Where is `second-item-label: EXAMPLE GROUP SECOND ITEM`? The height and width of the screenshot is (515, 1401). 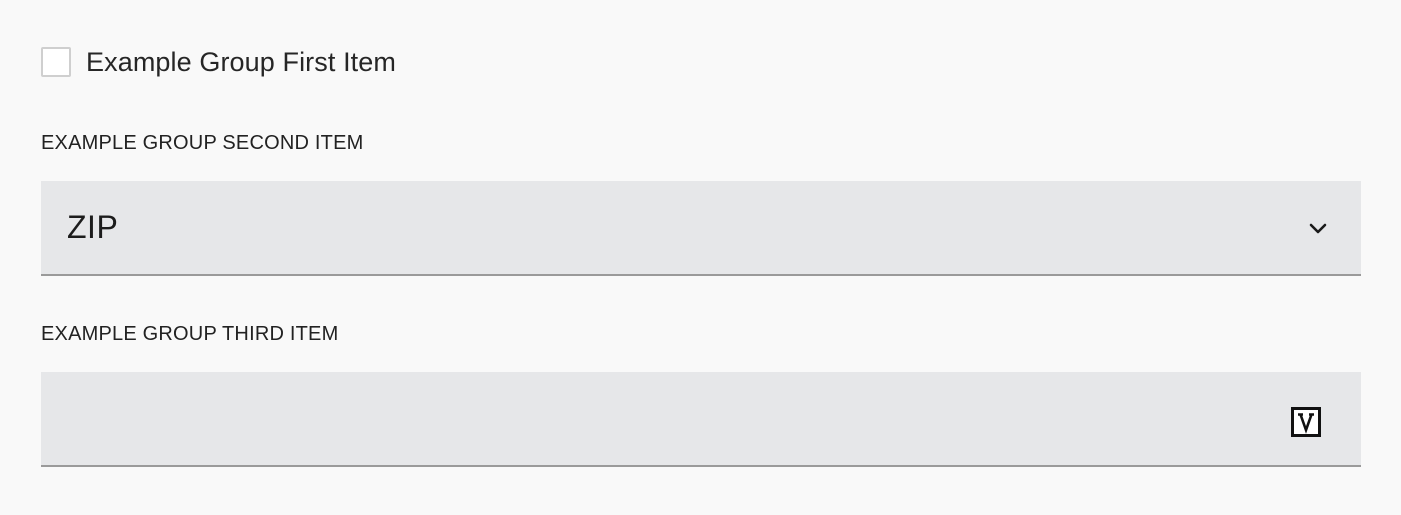 second-item-label: EXAMPLE GROUP SECOND ITEM is located at coordinates (202, 143).